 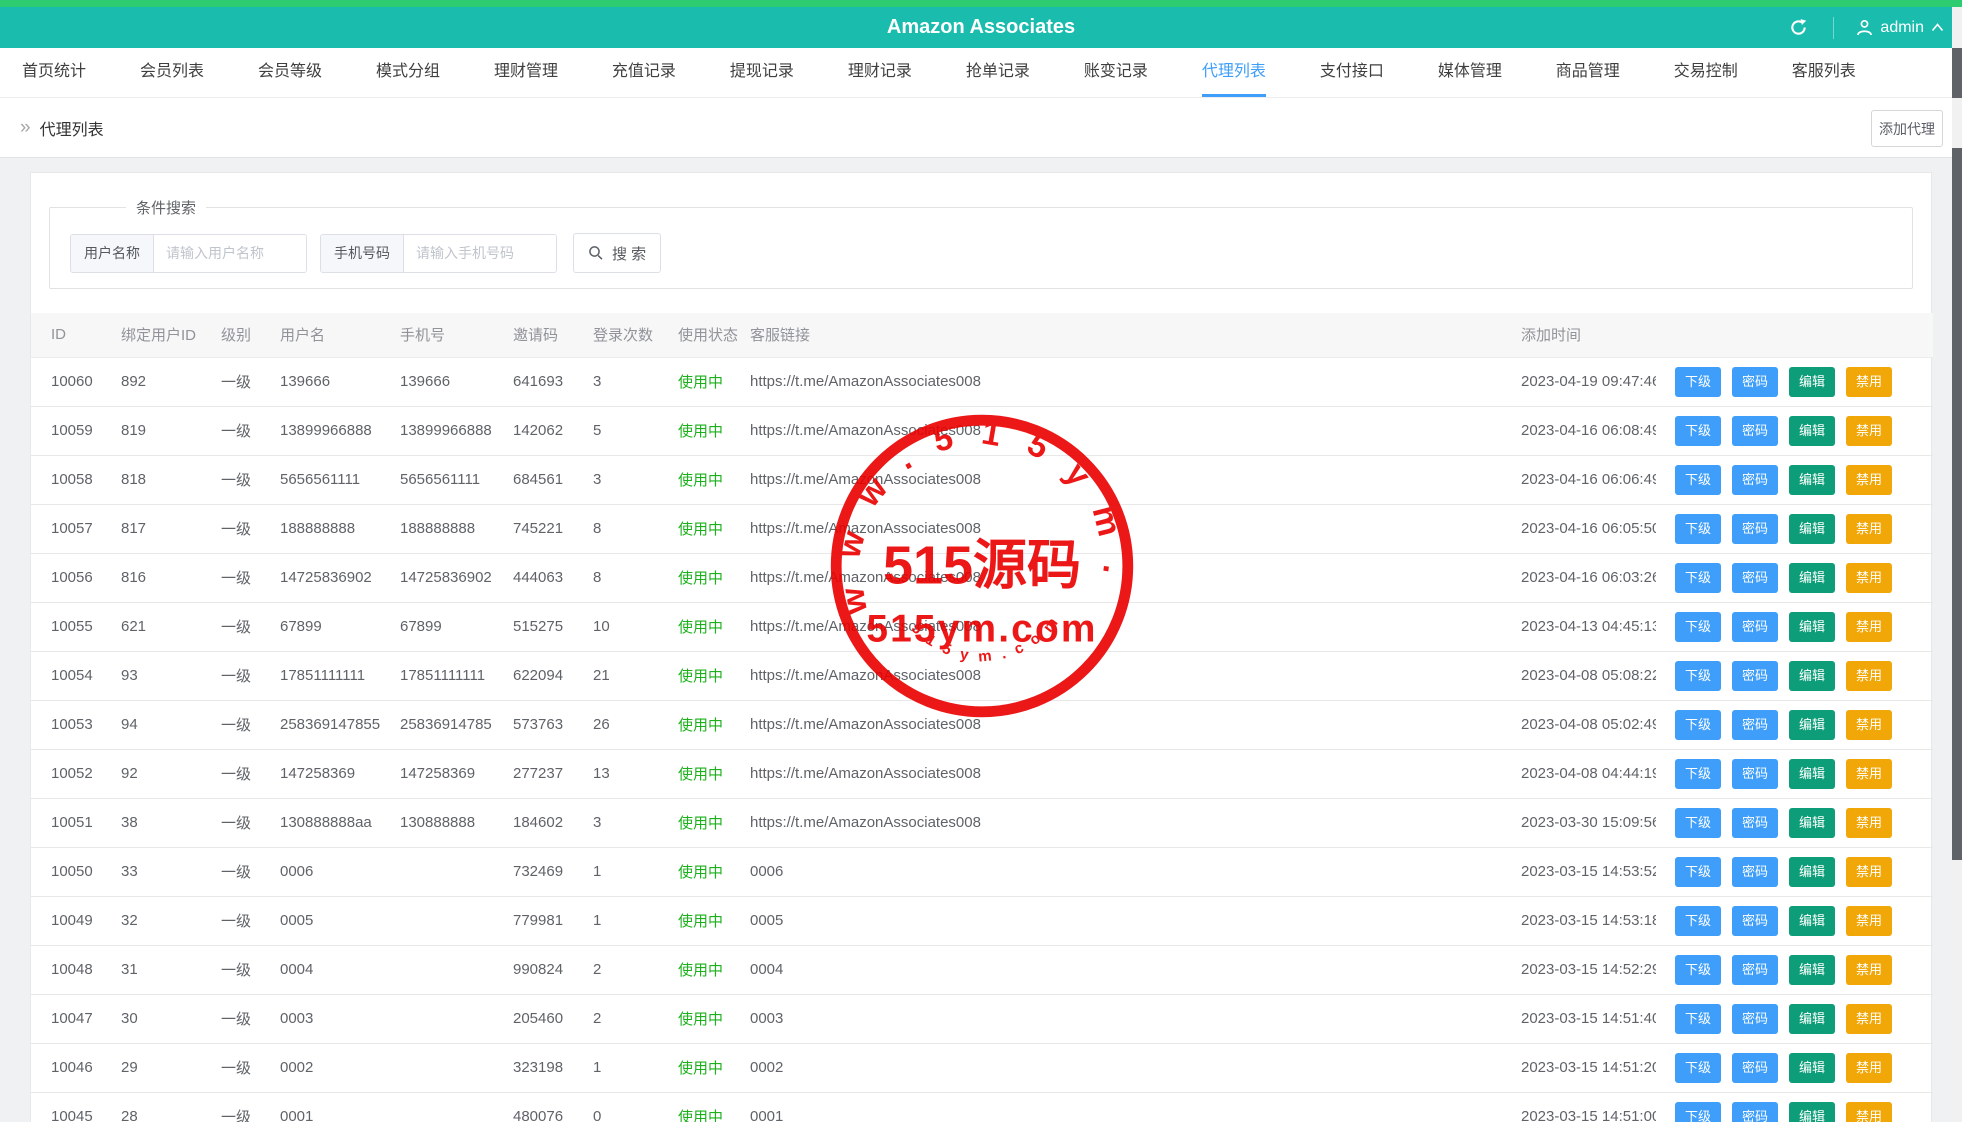 I want to click on user-menu: admin, so click(x=1900, y=28).